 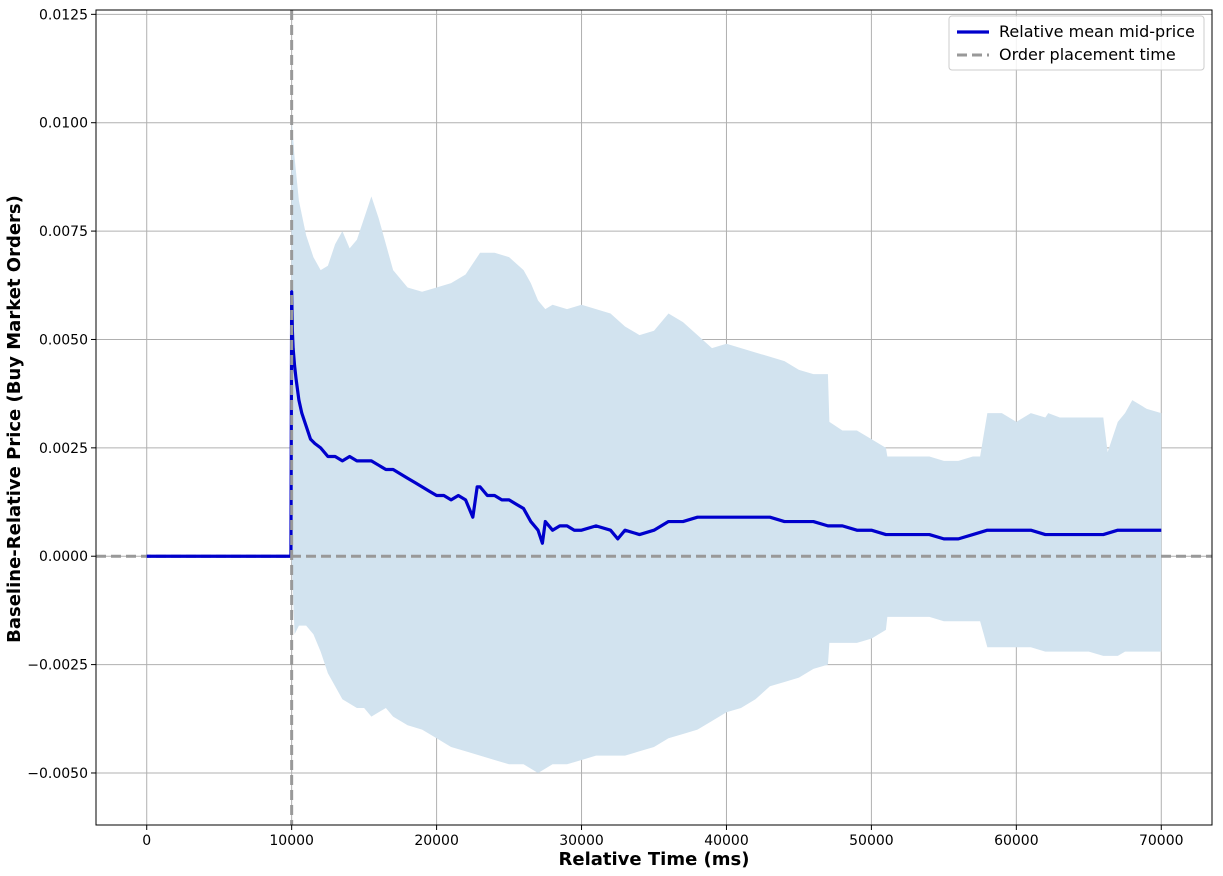 I want to click on y-tick-label: 0.0075, so click(x=63, y=232).